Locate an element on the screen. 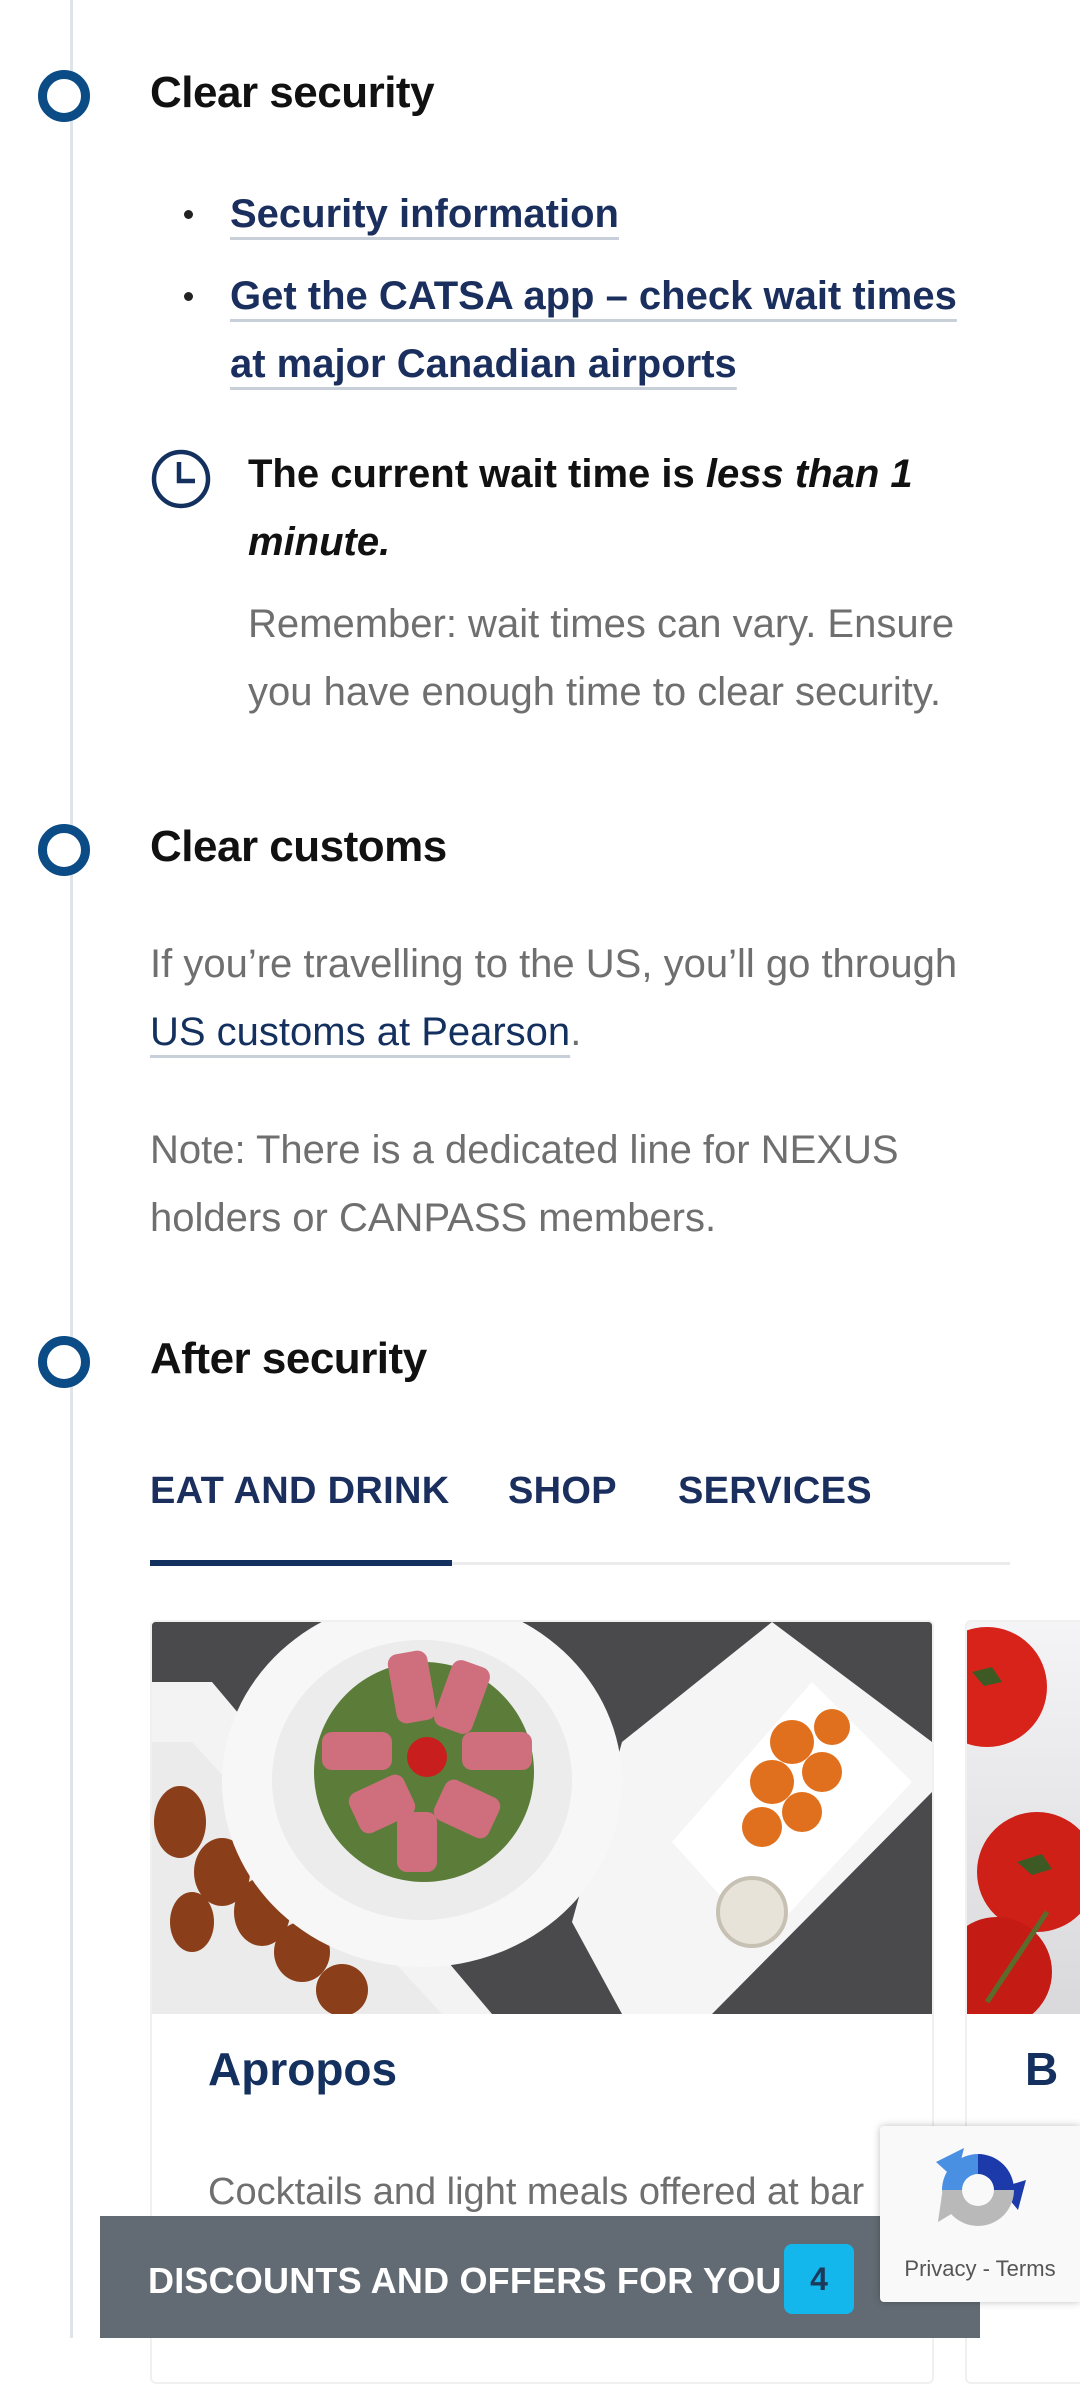  recaptcha-icon is located at coordinates (981, 2187).